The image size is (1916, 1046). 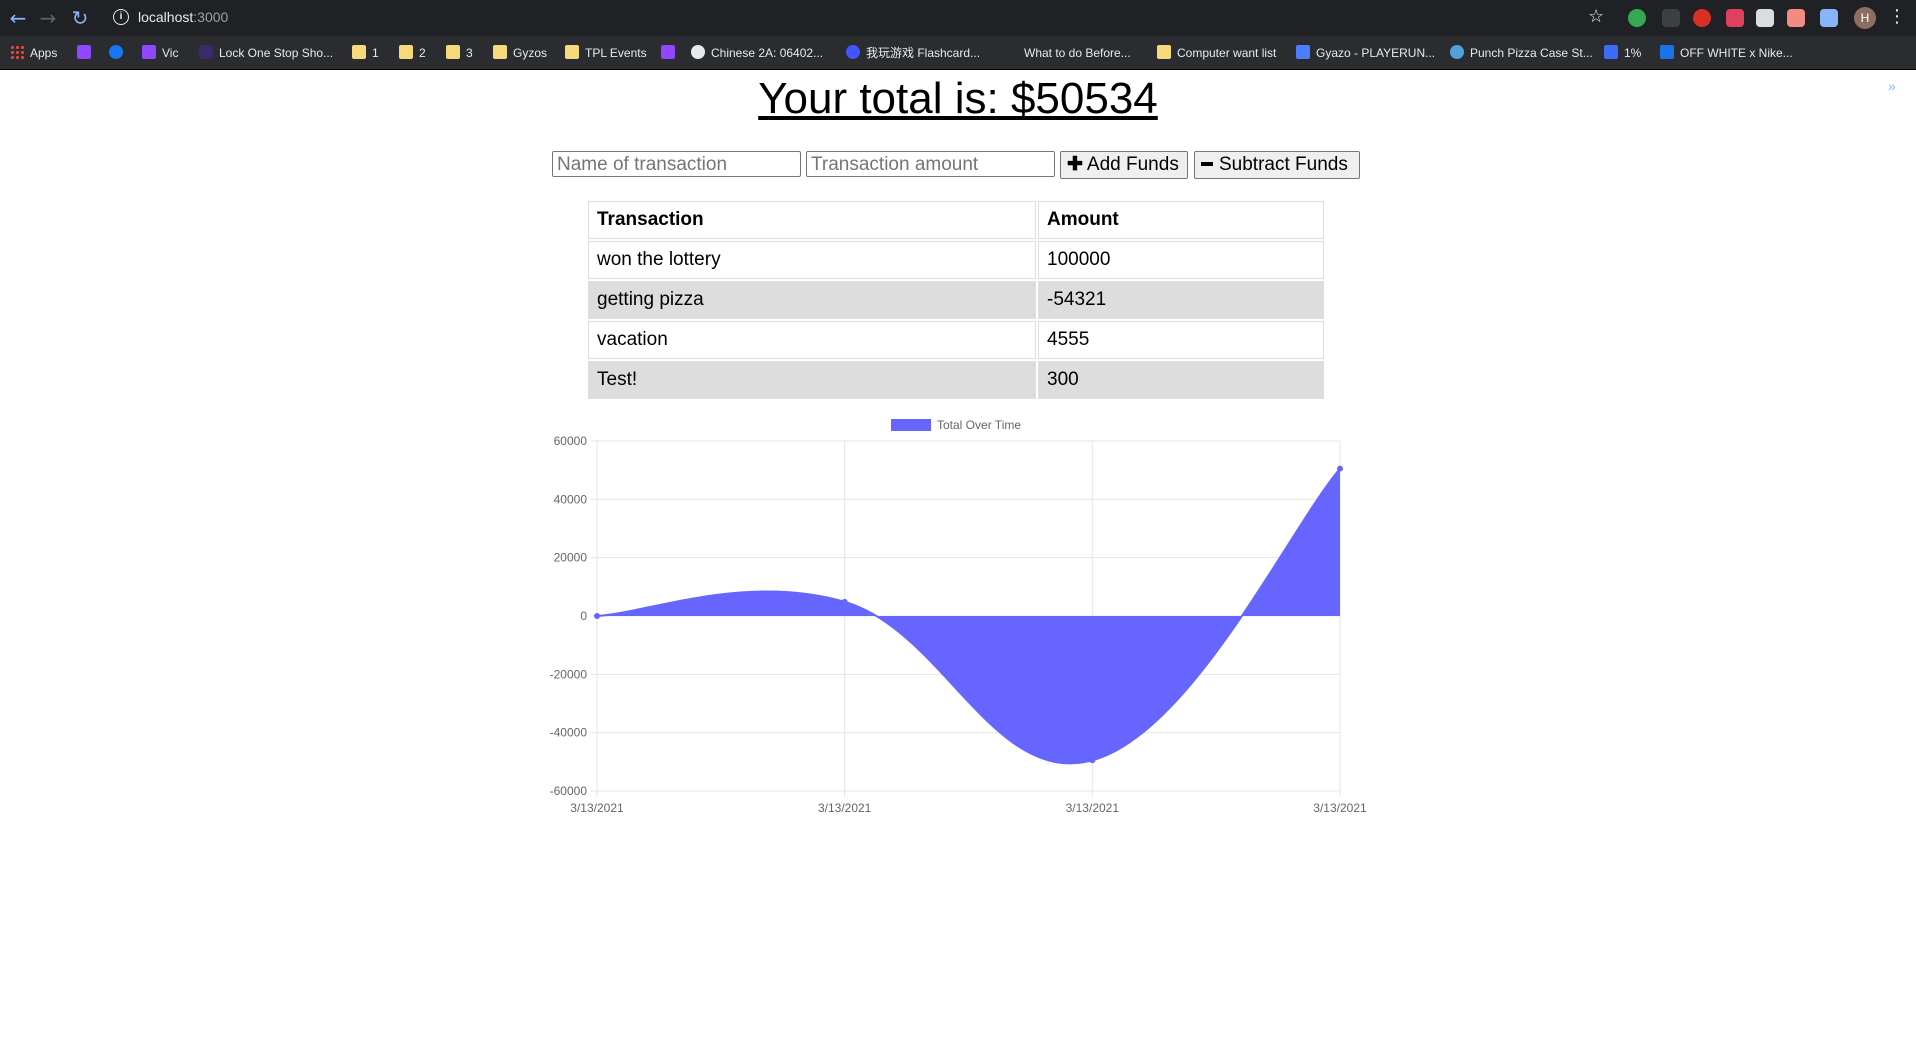 What do you see at coordinates (1829, 18) in the screenshot?
I see `puzzle-extensions-icon` at bounding box center [1829, 18].